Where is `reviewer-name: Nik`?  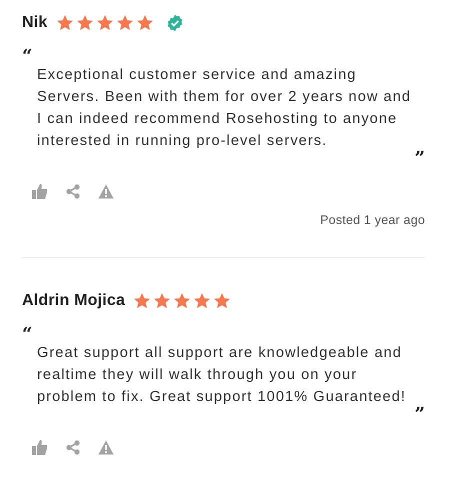
reviewer-name: Nik is located at coordinates (35, 23).